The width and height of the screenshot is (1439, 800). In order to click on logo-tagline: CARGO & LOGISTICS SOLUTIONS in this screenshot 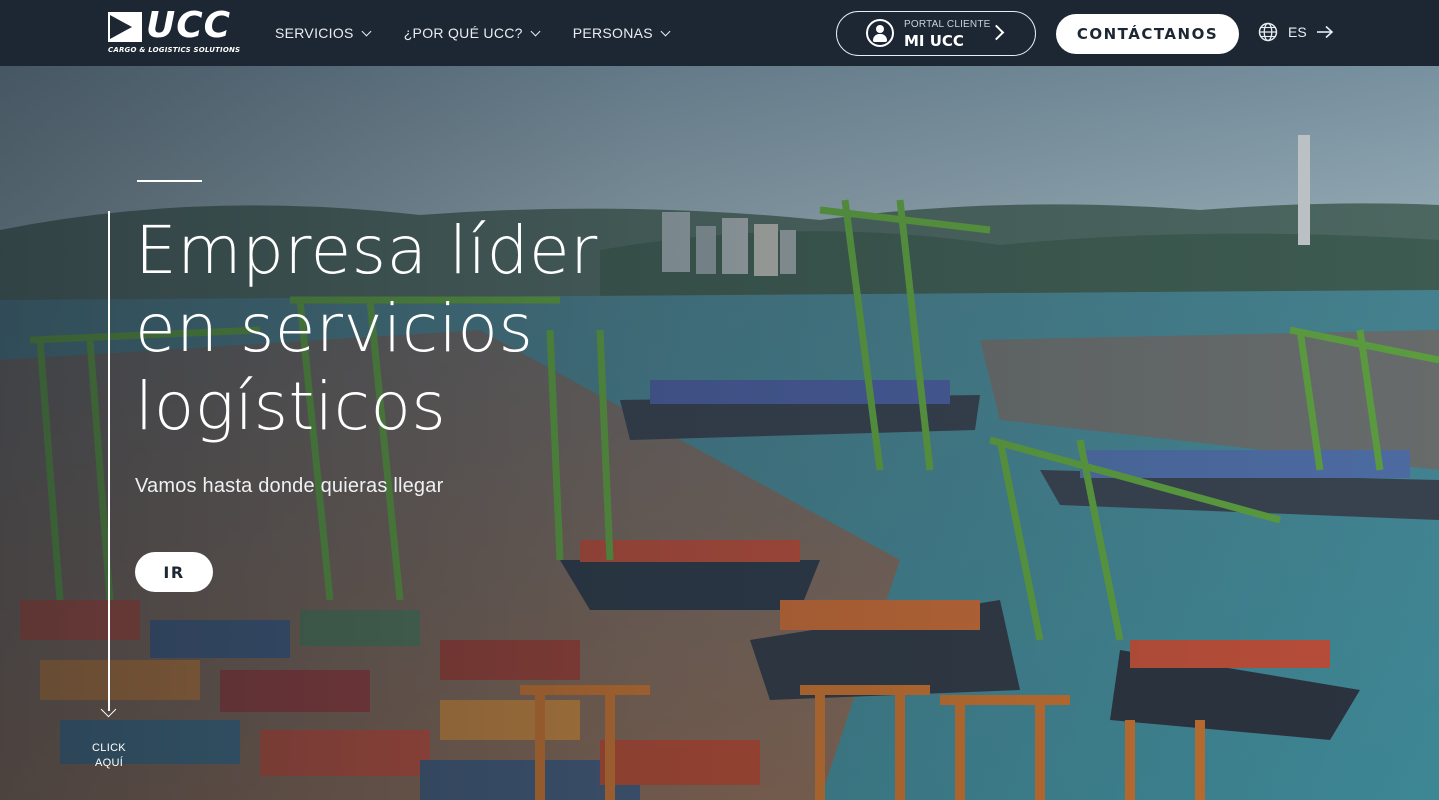, I will do `click(174, 50)`.